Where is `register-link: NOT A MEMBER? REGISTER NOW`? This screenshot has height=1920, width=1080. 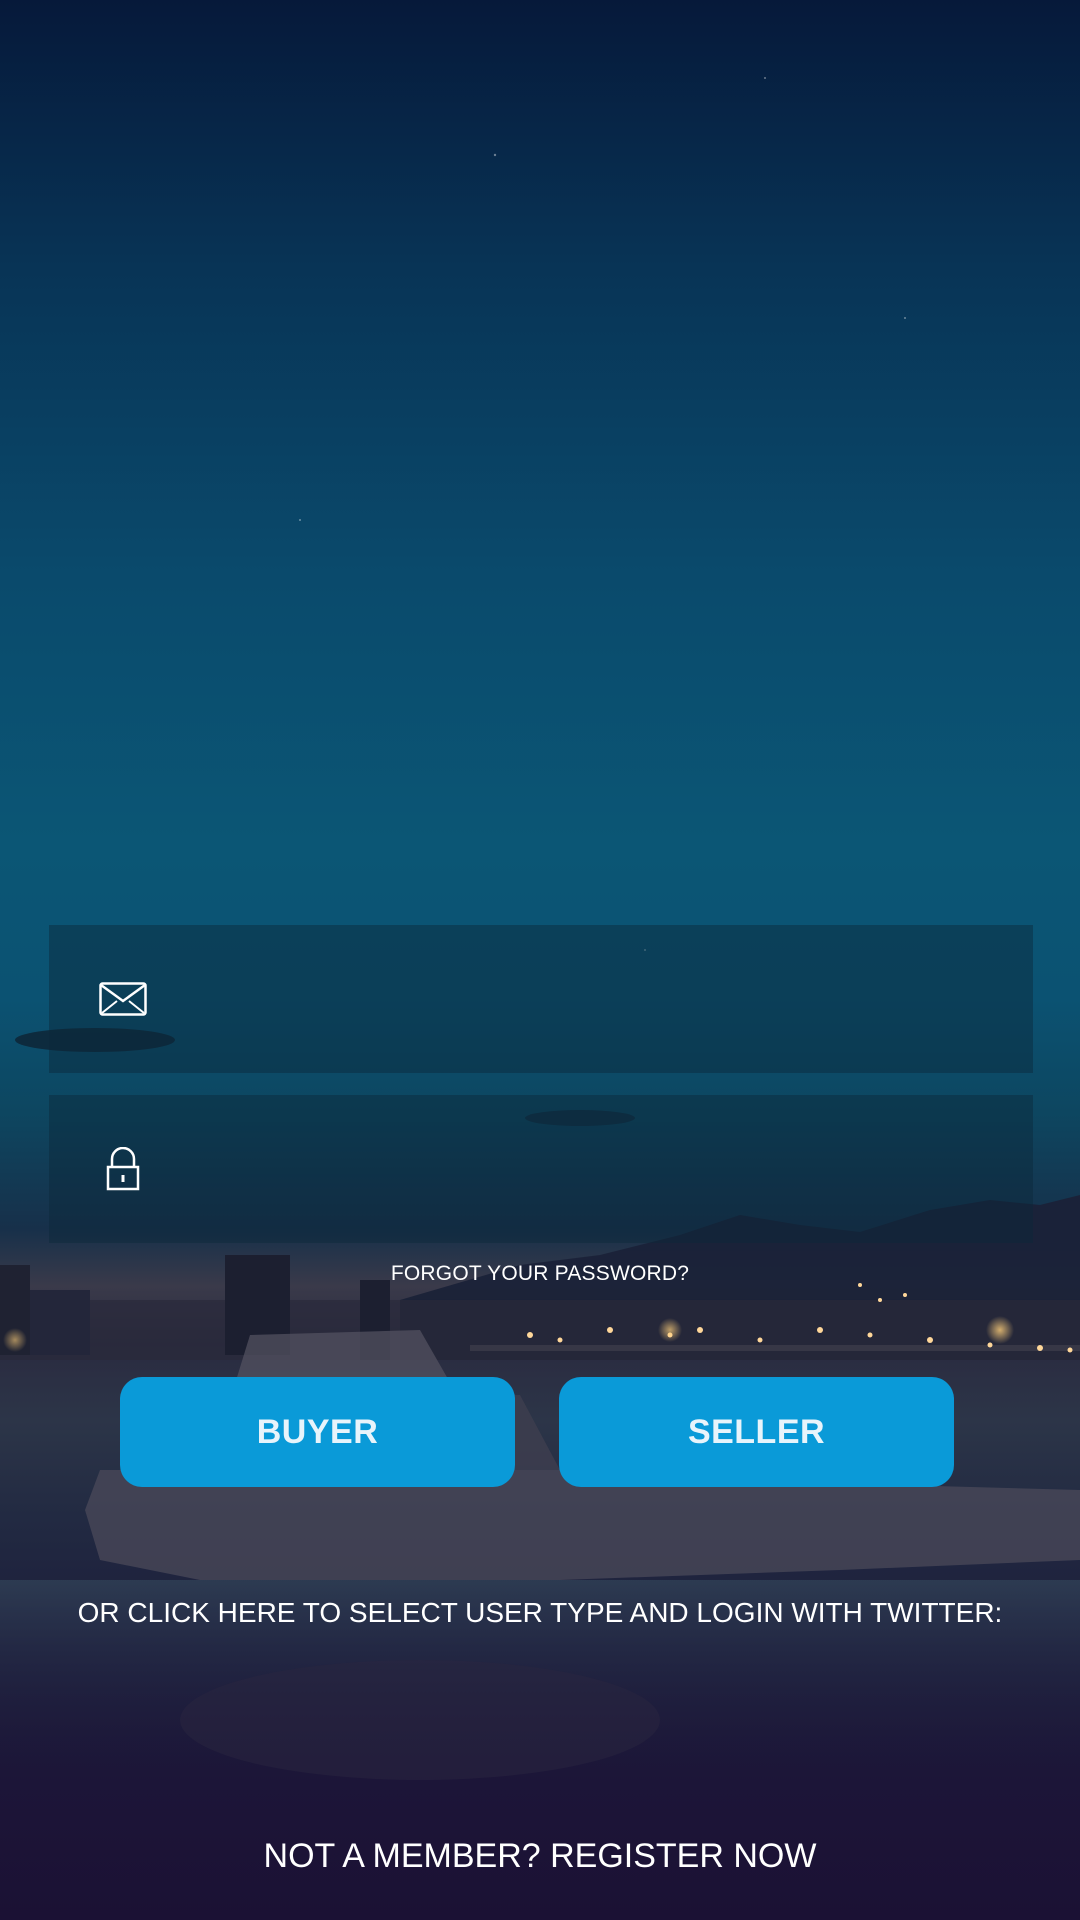
register-link: NOT A MEMBER? REGISTER NOW is located at coordinates (540, 1856).